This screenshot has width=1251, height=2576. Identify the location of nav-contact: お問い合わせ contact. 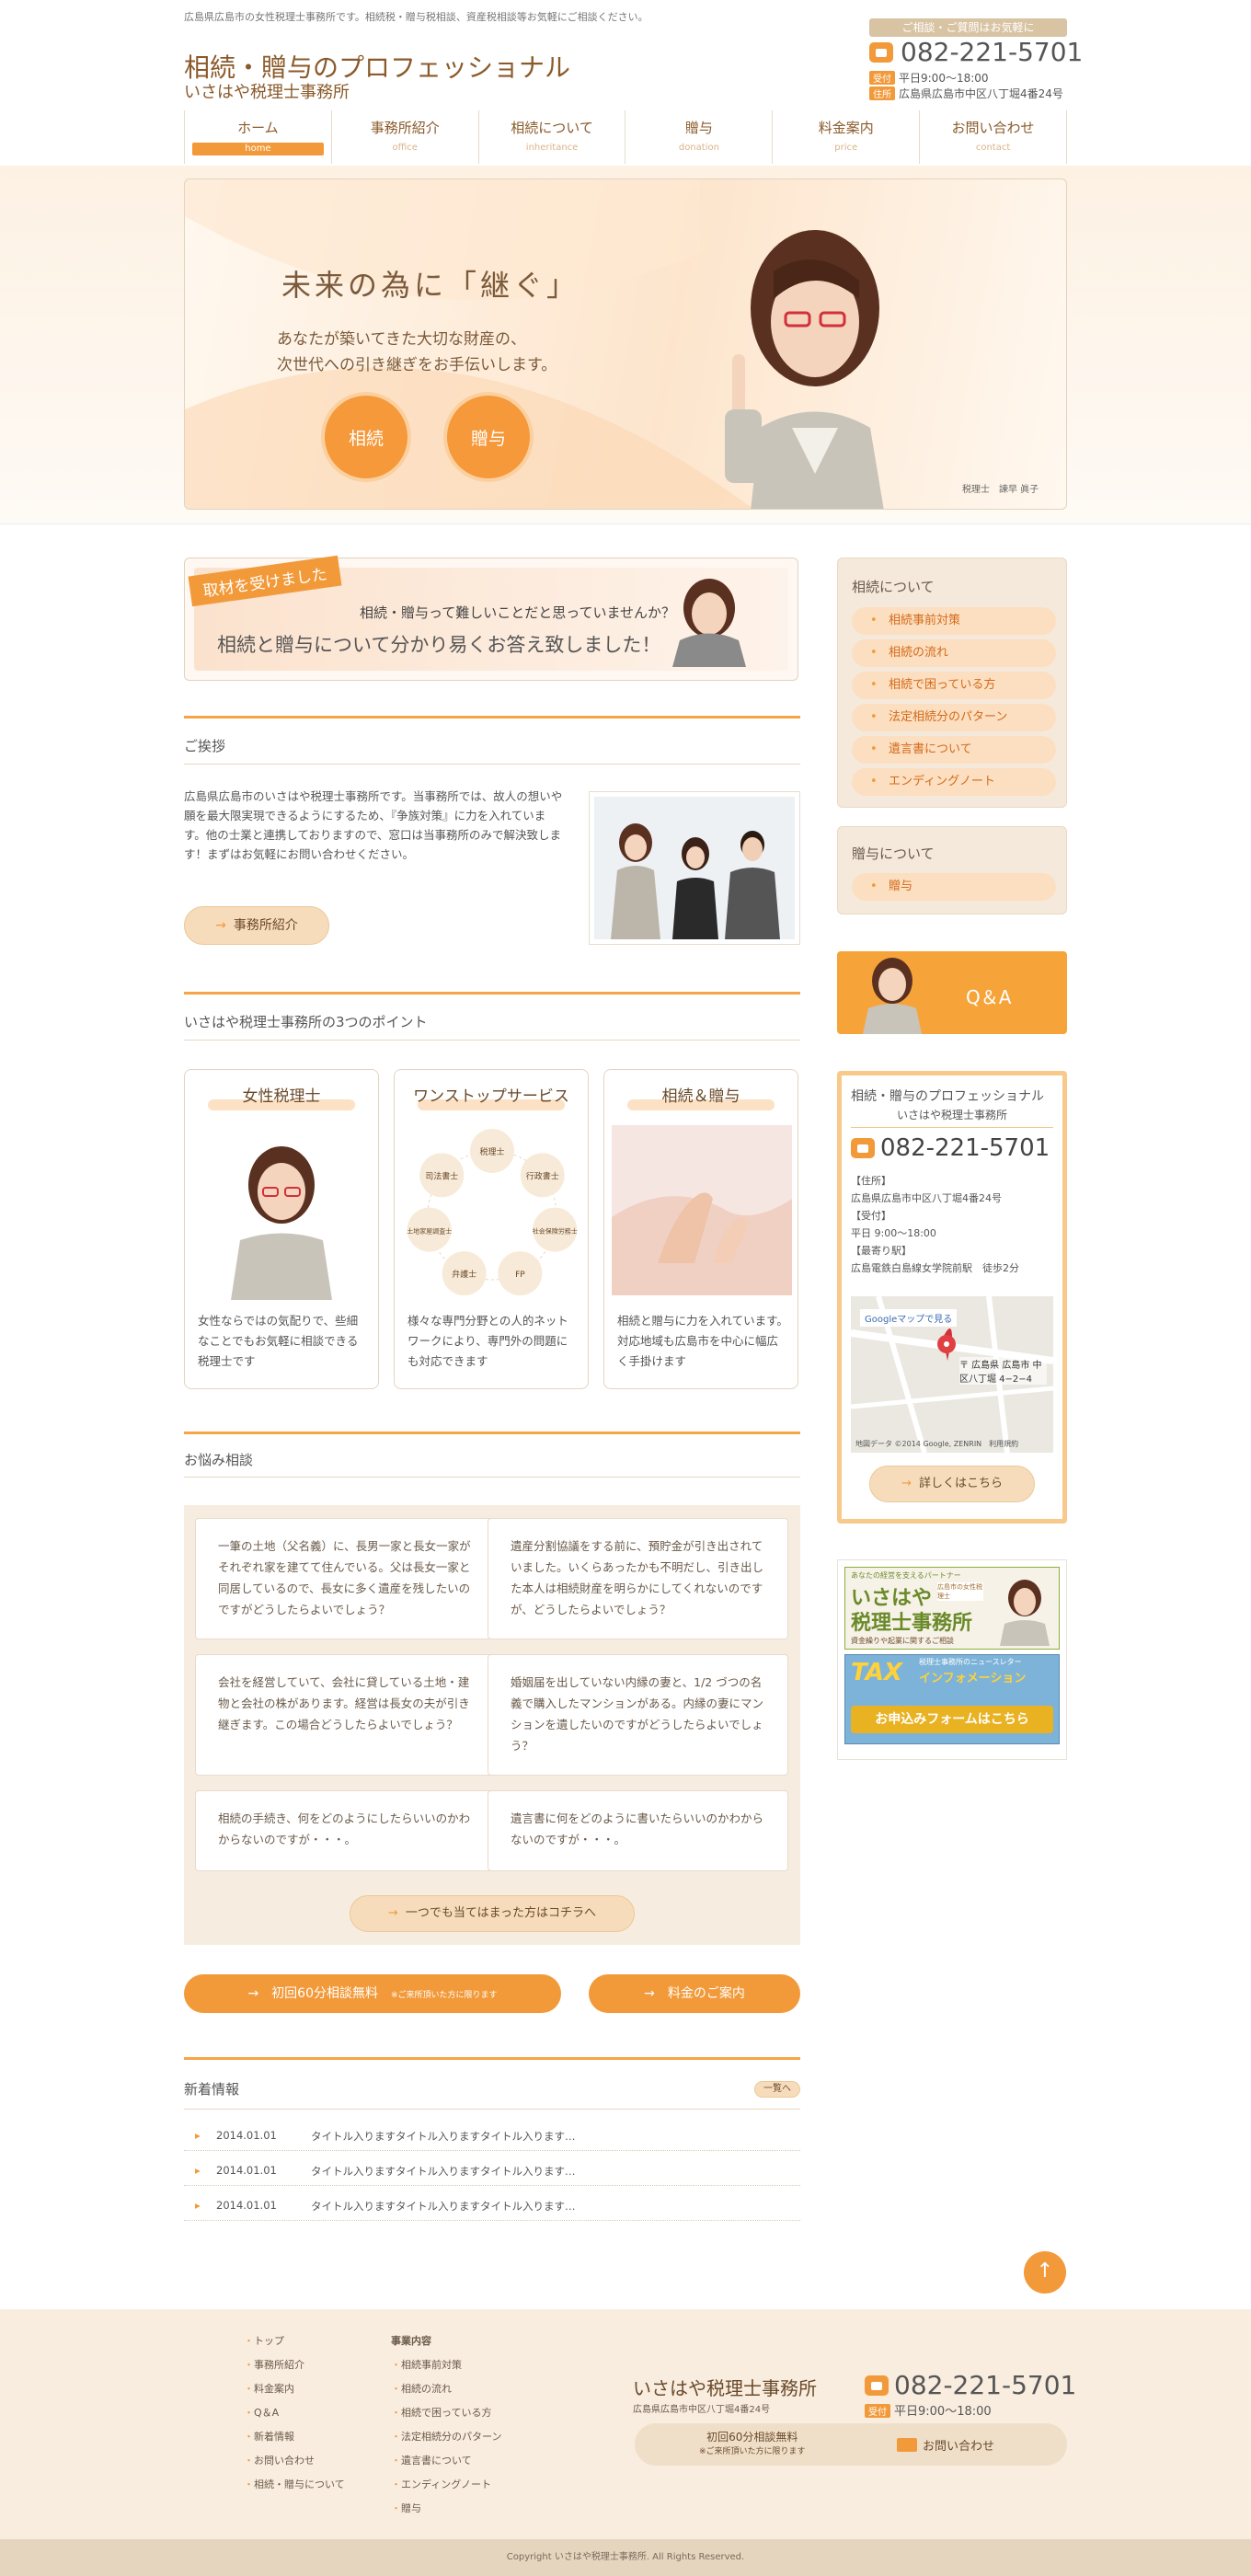
(993, 137).